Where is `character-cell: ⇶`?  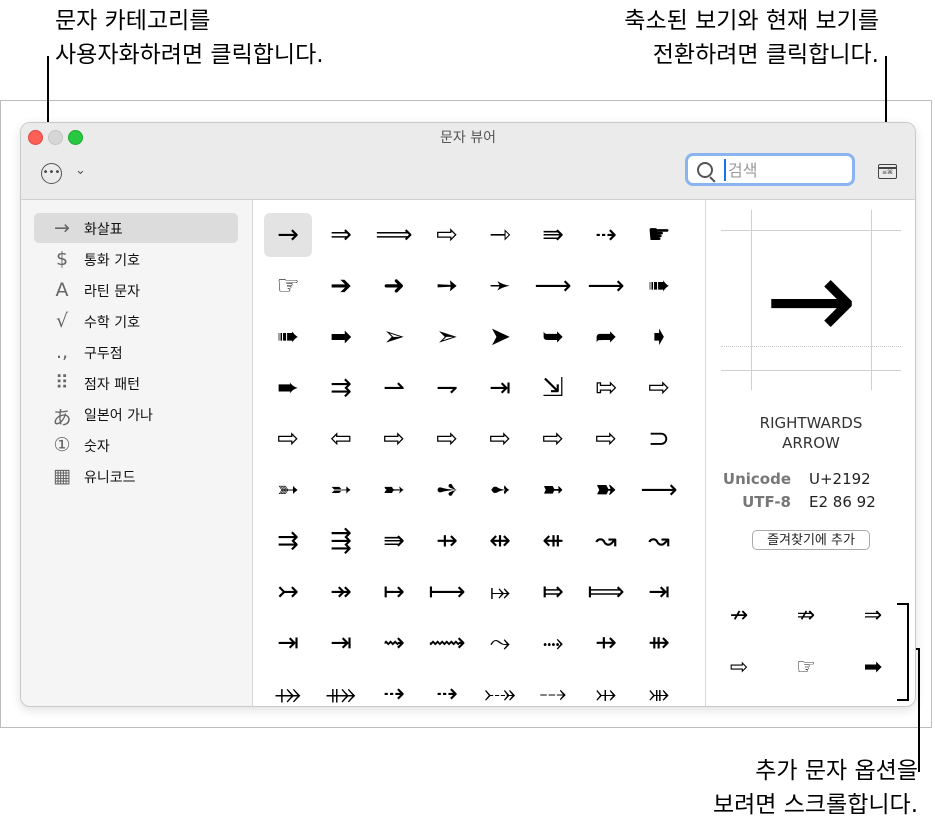
character-cell: ⇶ is located at coordinates (341, 541).